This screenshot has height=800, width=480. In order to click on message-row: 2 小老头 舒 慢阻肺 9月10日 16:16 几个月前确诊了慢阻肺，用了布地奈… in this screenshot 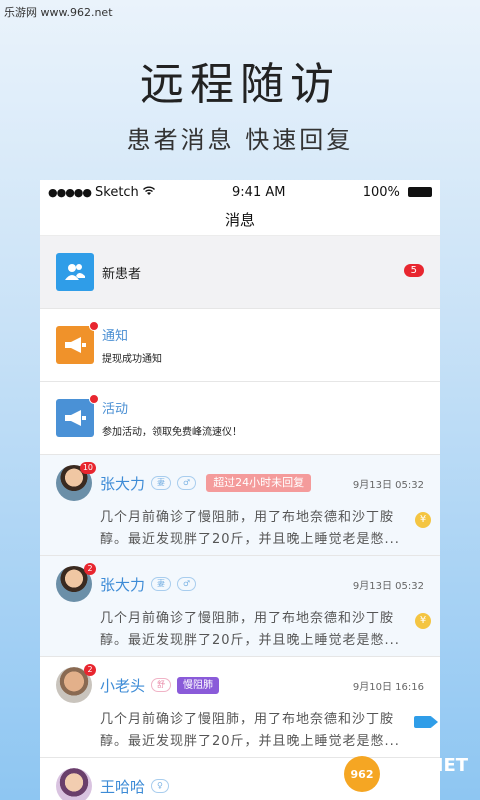, I will do `click(240, 707)`.